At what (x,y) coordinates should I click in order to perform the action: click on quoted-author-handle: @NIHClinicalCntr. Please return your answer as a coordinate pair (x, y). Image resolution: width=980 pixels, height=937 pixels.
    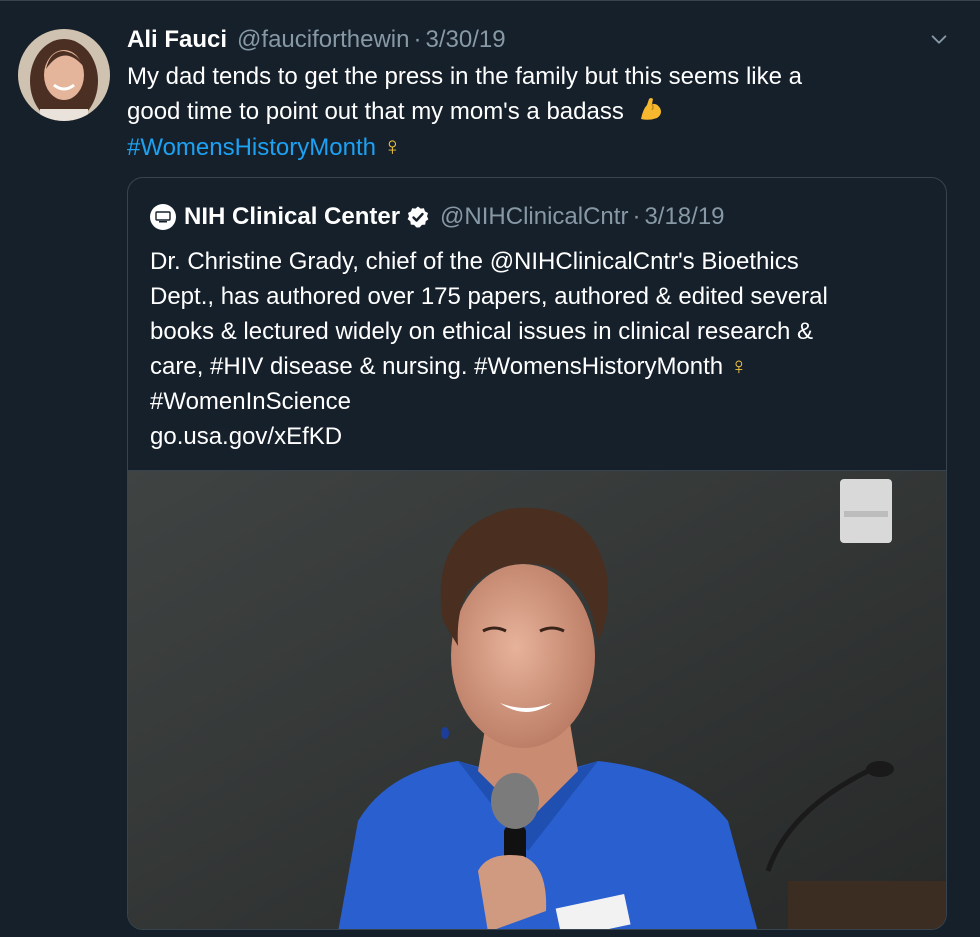
    Looking at the image, I should click on (534, 217).